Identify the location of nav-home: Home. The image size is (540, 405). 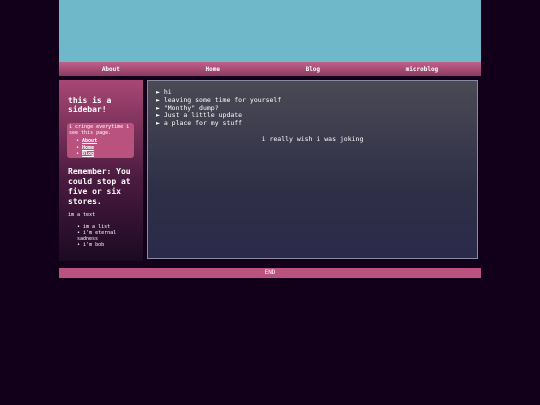
(213, 69).